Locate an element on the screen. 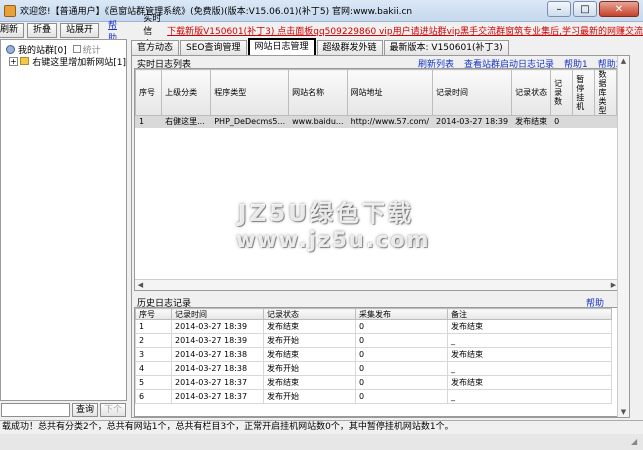  checkbox-box is located at coordinates (76, 49).